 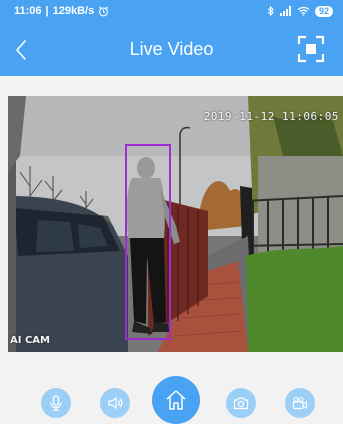 I want to click on camera-icon, so click(x=241, y=403).